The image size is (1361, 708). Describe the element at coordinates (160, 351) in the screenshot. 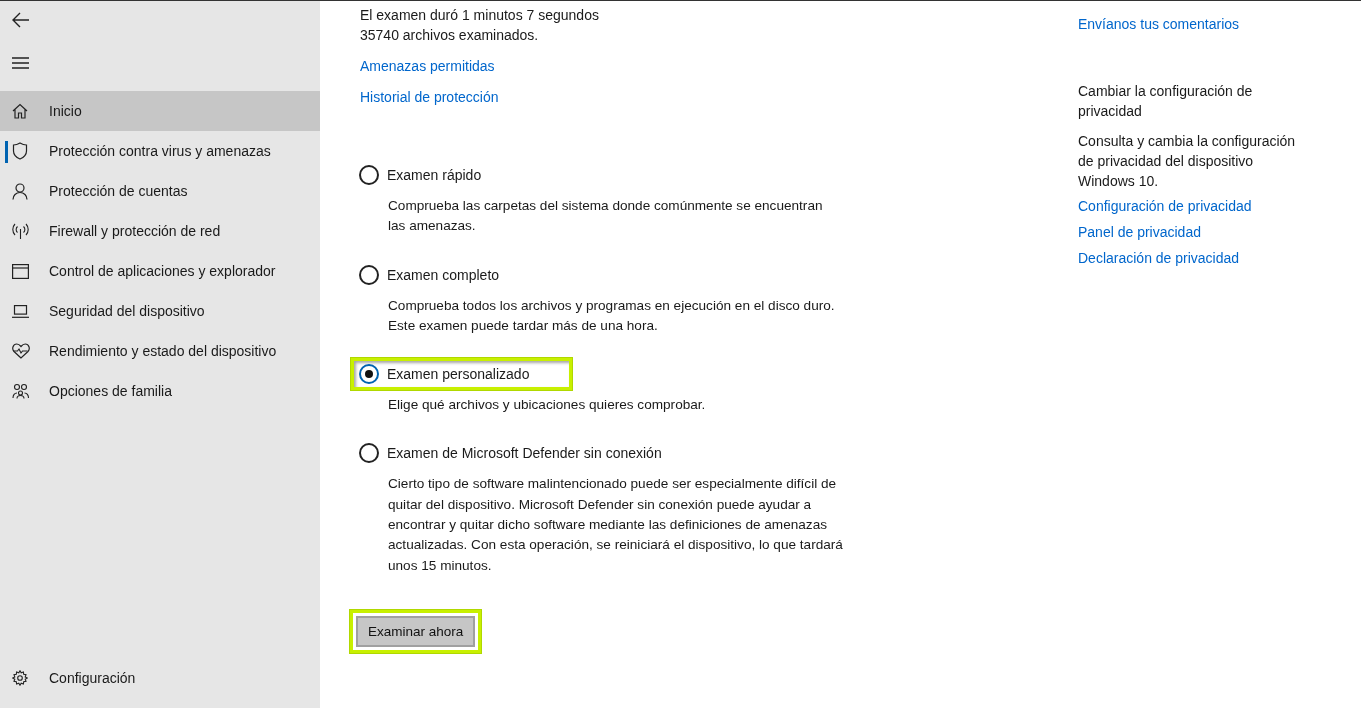

I see `sidebar-item: Rendimiento y estado del dispositivo` at that location.